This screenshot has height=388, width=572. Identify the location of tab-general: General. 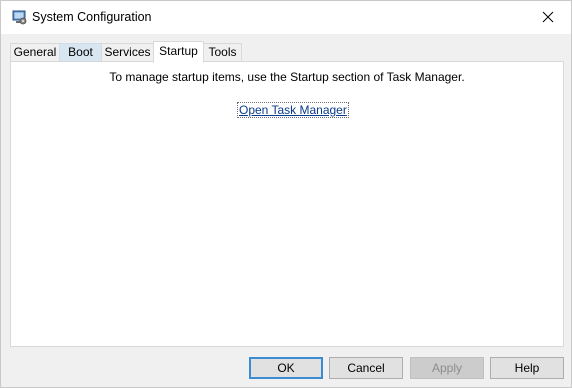
(35, 52).